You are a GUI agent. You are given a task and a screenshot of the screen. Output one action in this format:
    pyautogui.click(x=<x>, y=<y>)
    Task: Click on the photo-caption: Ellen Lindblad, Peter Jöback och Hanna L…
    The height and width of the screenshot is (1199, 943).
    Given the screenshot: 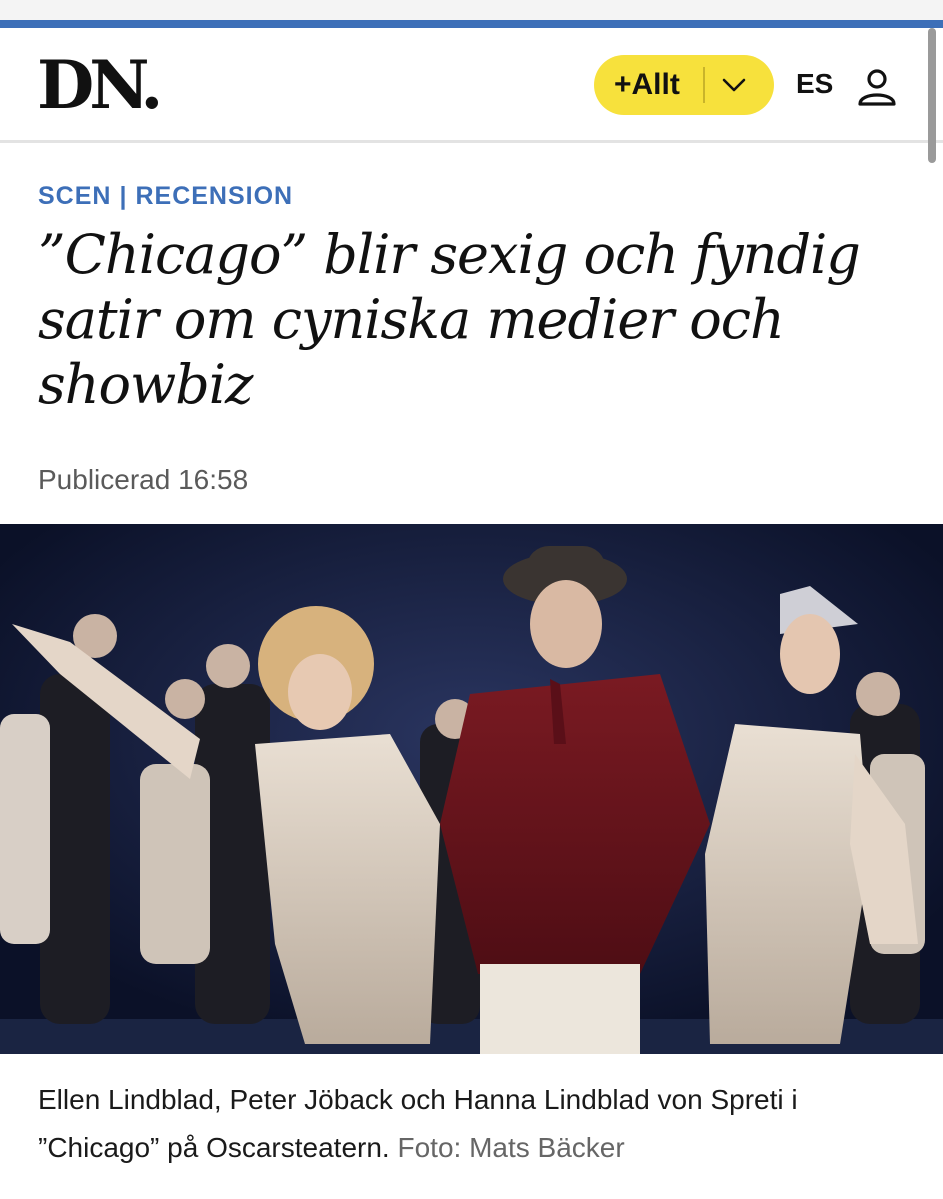 What is the action you would take?
    pyautogui.click(x=478, y=1124)
    